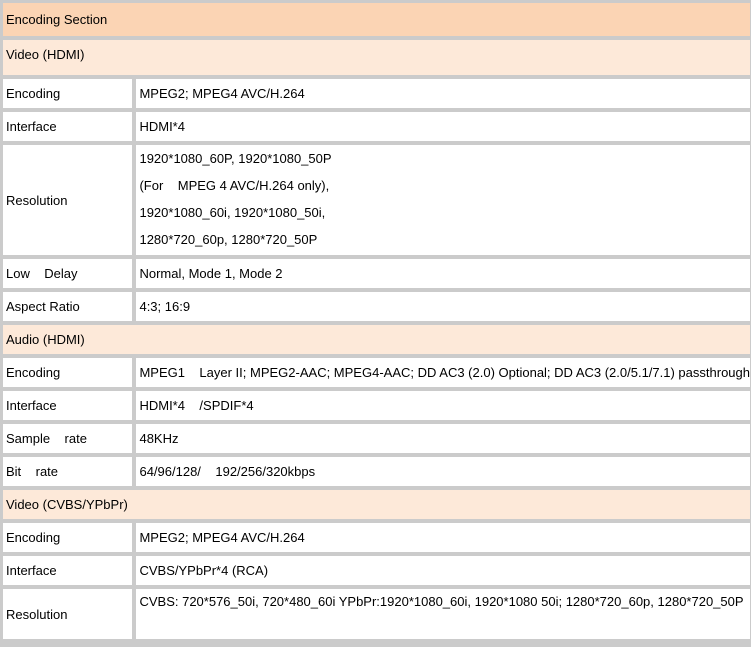  I want to click on subsection-header-row: Video (CVBS/YPbPr), so click(376, 504).